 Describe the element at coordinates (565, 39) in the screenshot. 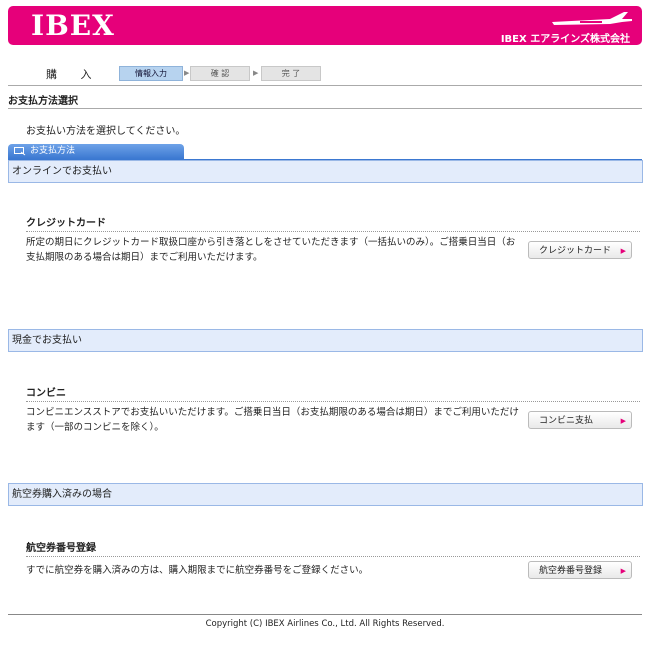

I see `company-name: IBEX エアラインズ株式会社` at that location.